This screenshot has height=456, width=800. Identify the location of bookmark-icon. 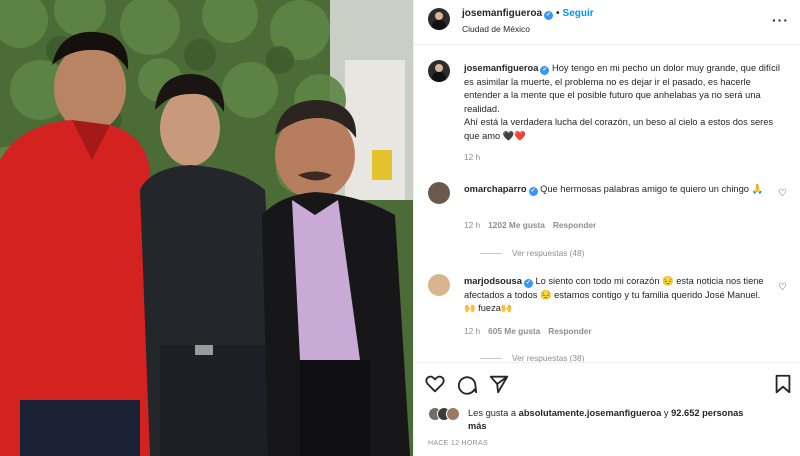
(783, 384).